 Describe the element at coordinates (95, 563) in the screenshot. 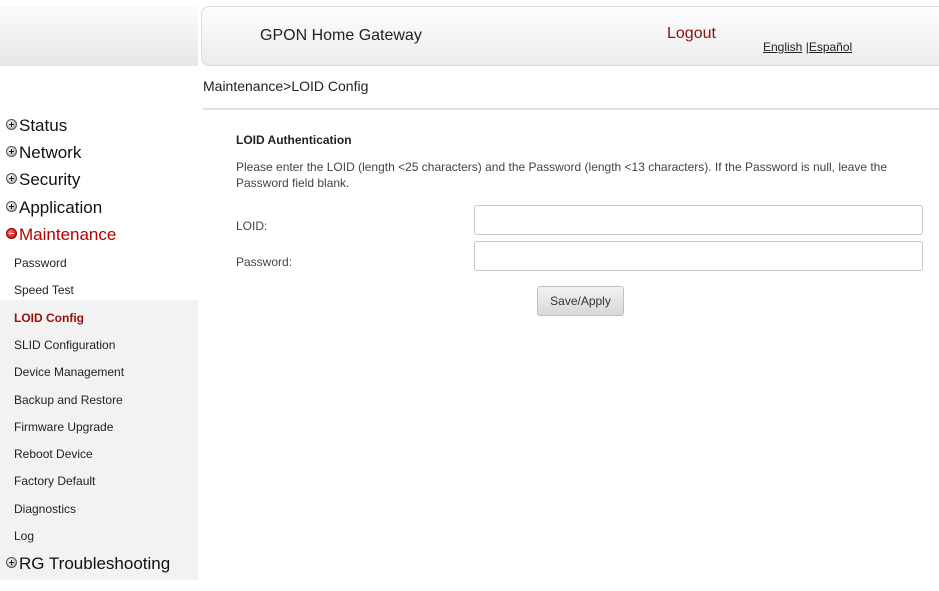

I see `nav-rg-troubleshooting-label: RG Troubleshooting` at that location.